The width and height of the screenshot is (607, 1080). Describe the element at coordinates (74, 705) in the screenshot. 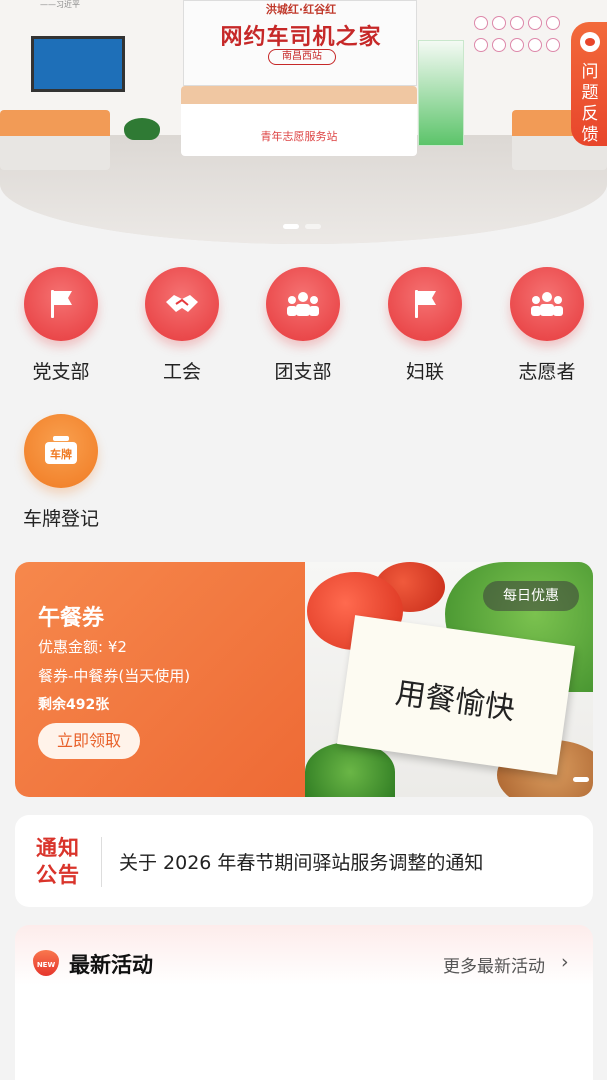

I see `coupon-remaining: 剩余492张` at that location.